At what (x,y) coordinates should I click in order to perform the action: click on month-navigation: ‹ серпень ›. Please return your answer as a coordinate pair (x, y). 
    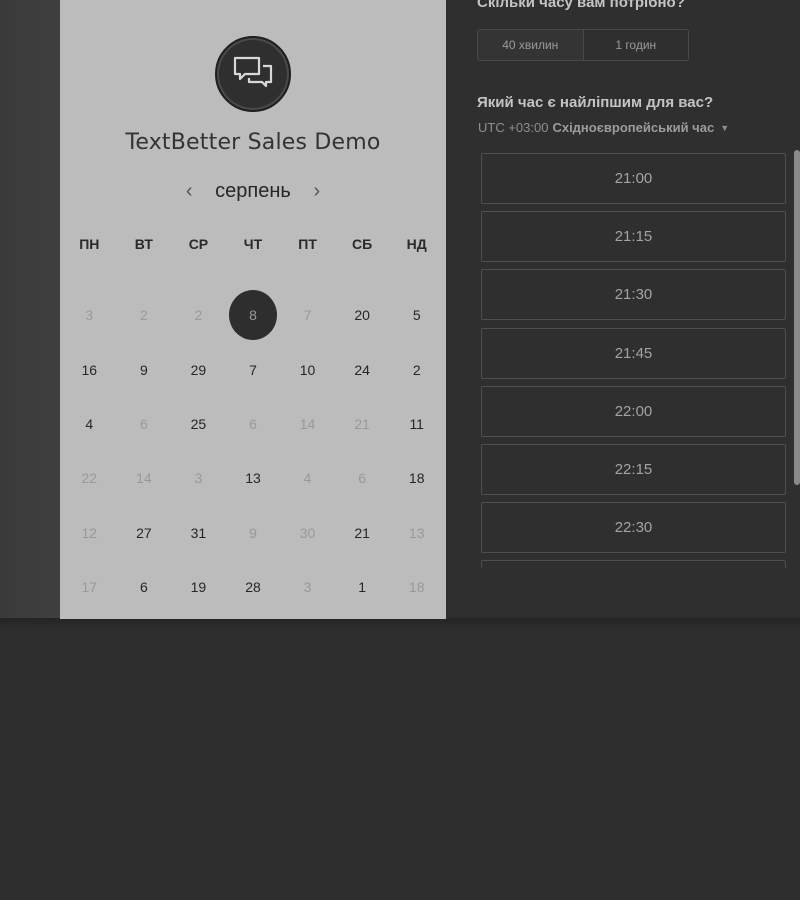
    Looking at the image, I should click on (253, 191).